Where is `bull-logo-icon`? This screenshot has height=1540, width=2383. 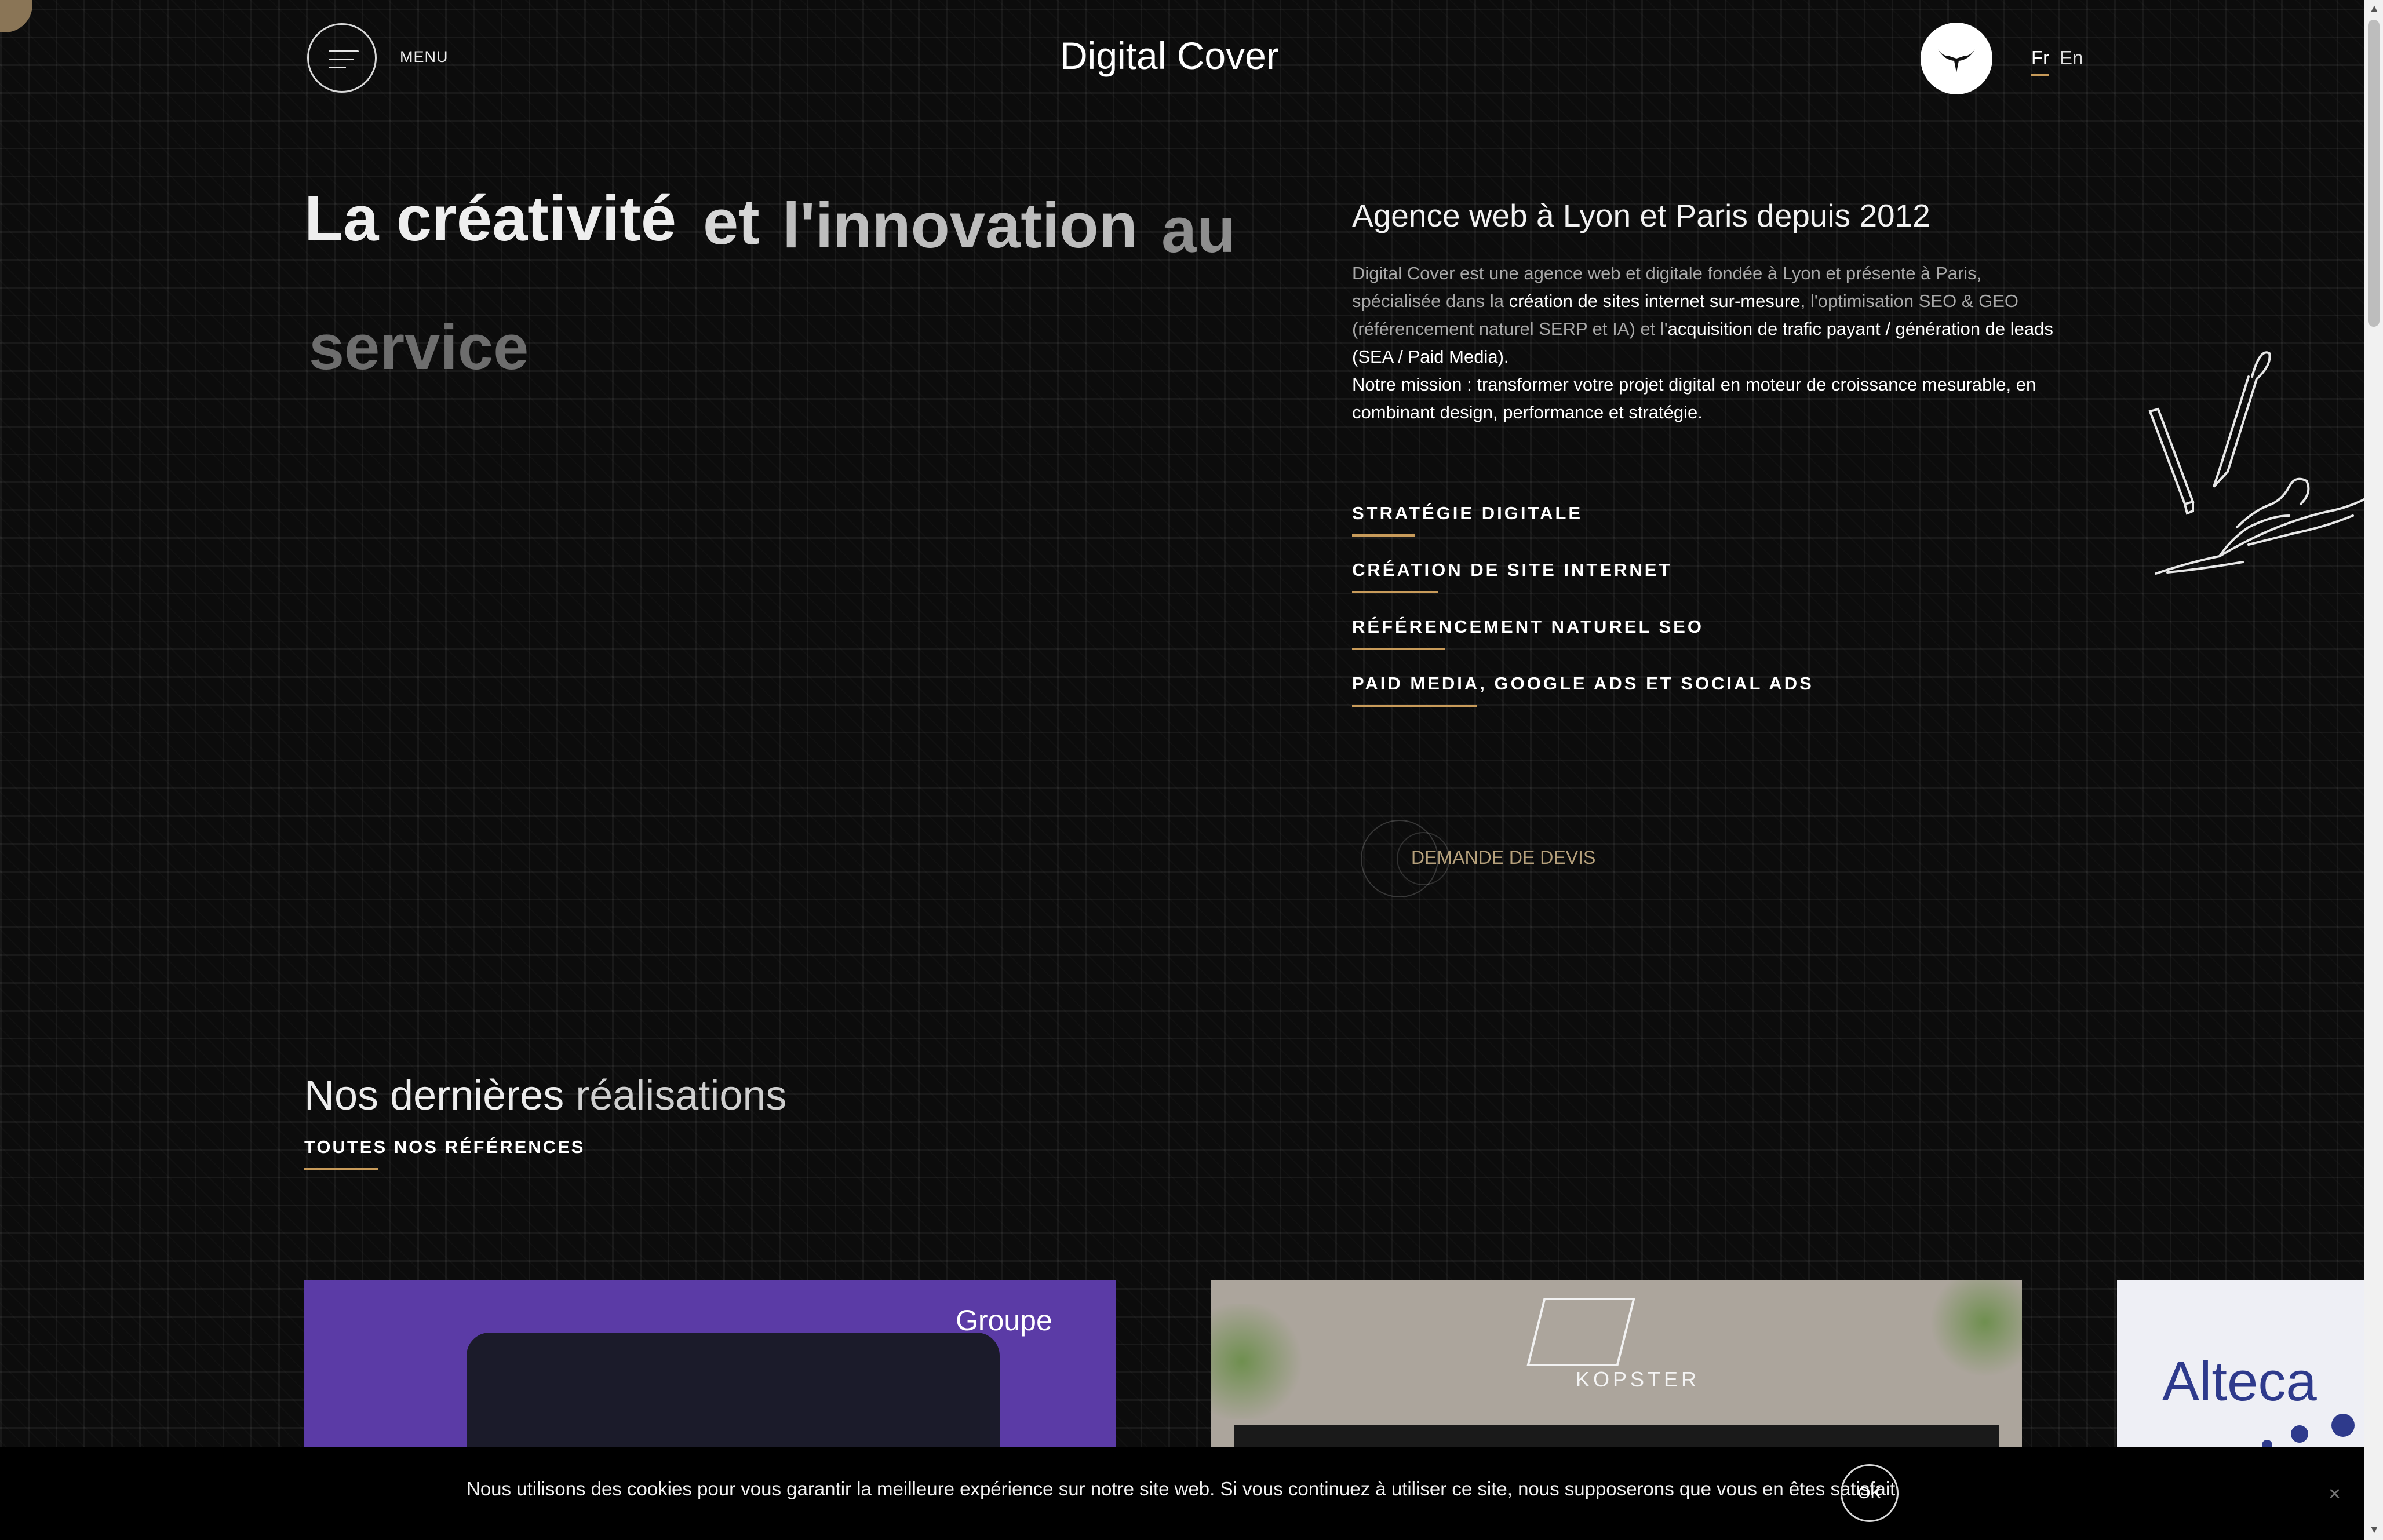 bull-logo-icon is located at coordinates (1957, 58).